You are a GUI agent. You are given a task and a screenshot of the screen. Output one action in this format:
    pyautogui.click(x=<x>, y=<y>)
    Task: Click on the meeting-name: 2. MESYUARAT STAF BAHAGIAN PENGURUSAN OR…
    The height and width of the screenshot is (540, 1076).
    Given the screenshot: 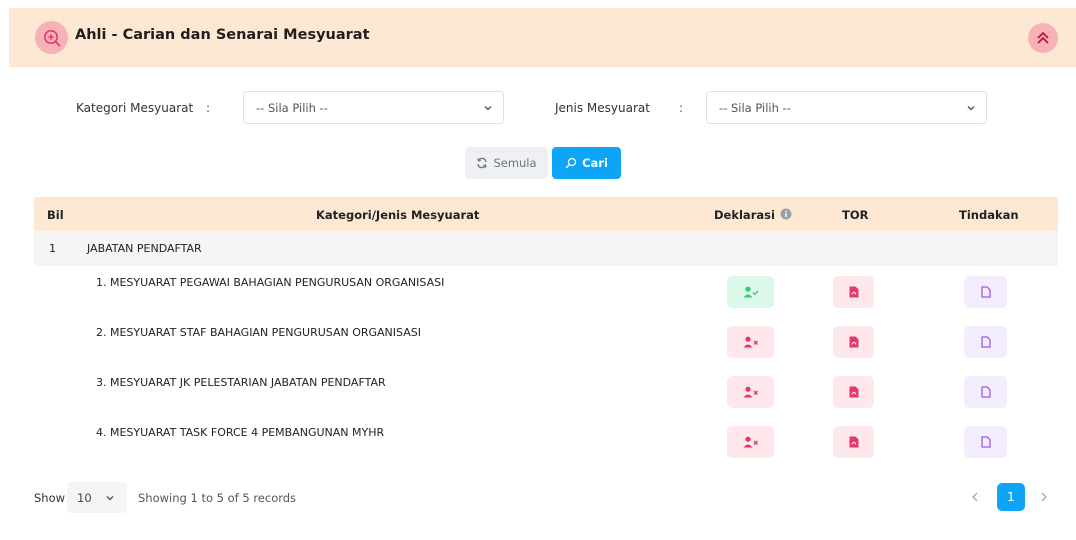 What is the action you would take?
    pyautogui.click(x=258, y=332)
    